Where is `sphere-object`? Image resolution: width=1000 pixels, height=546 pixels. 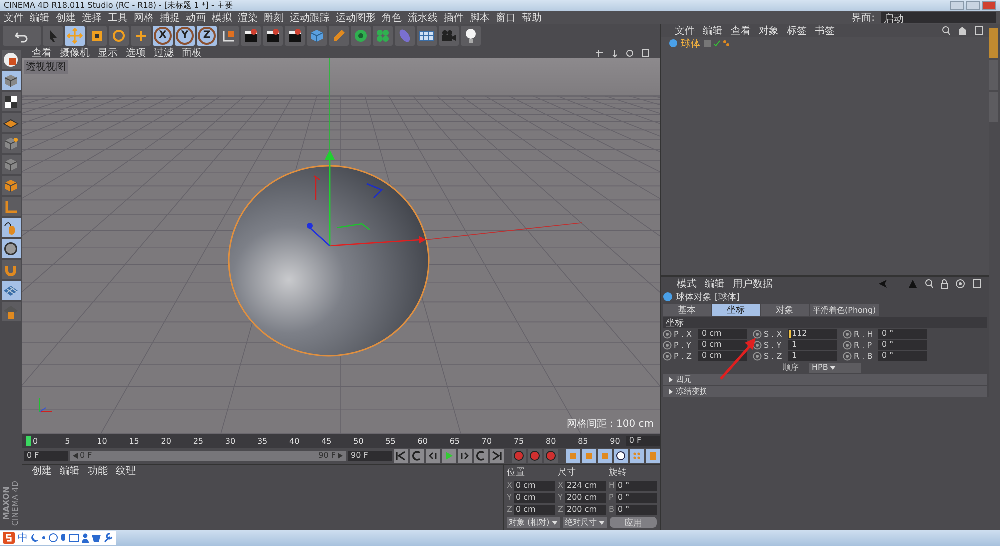 sphere-object is located at coordinates (329, 261).